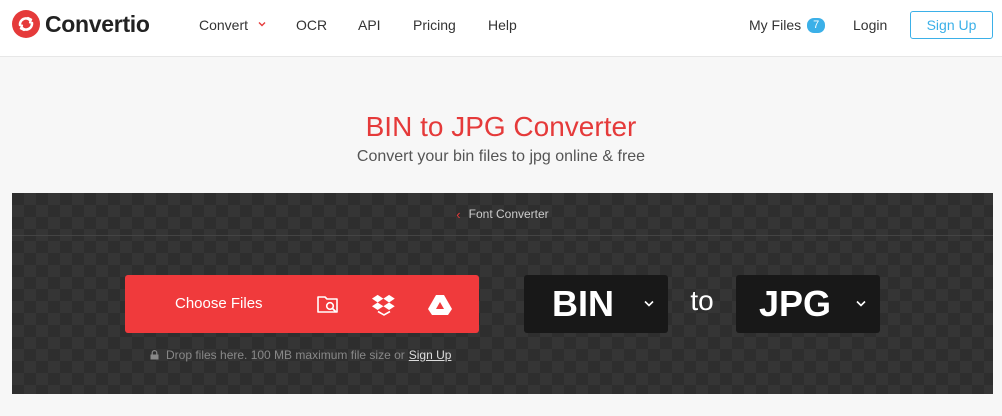 The width and height of the screenshot is (1002, 416). Describe the element at coordinates (501, 126) in the screenshot. I see `page-title: BIN to JPG Converter` at that location.